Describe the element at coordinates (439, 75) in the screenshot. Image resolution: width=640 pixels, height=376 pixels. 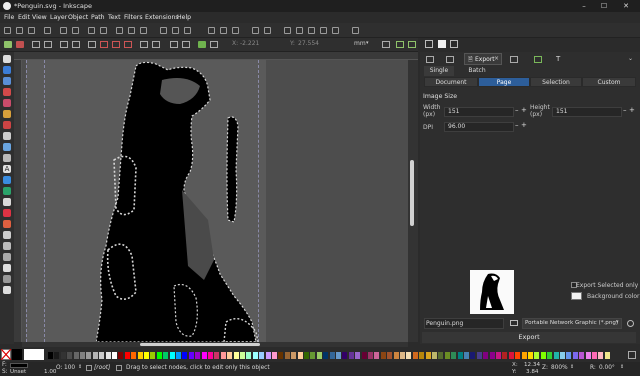
I see `single-file-tab: Single File` at that location.